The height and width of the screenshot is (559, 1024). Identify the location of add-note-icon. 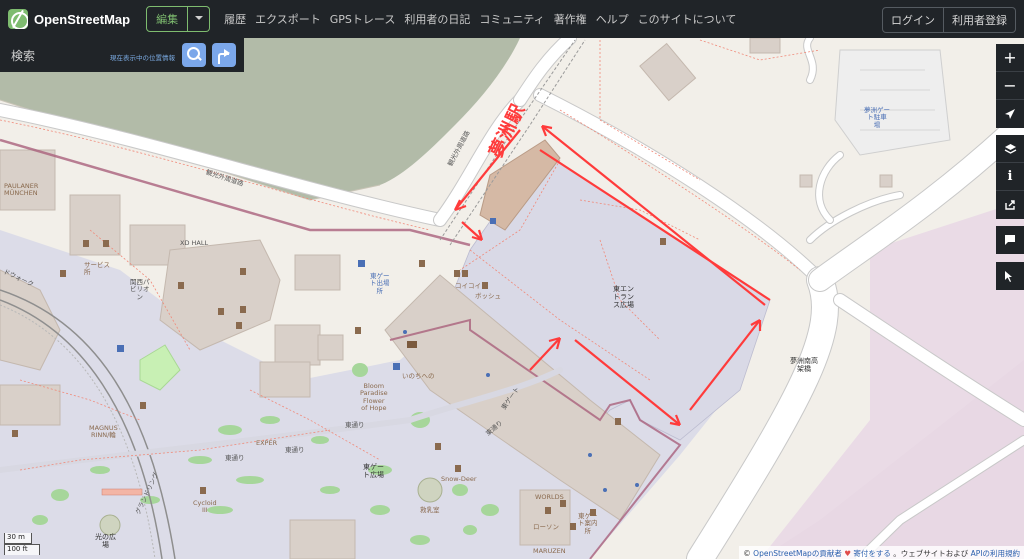
(1010, 240).